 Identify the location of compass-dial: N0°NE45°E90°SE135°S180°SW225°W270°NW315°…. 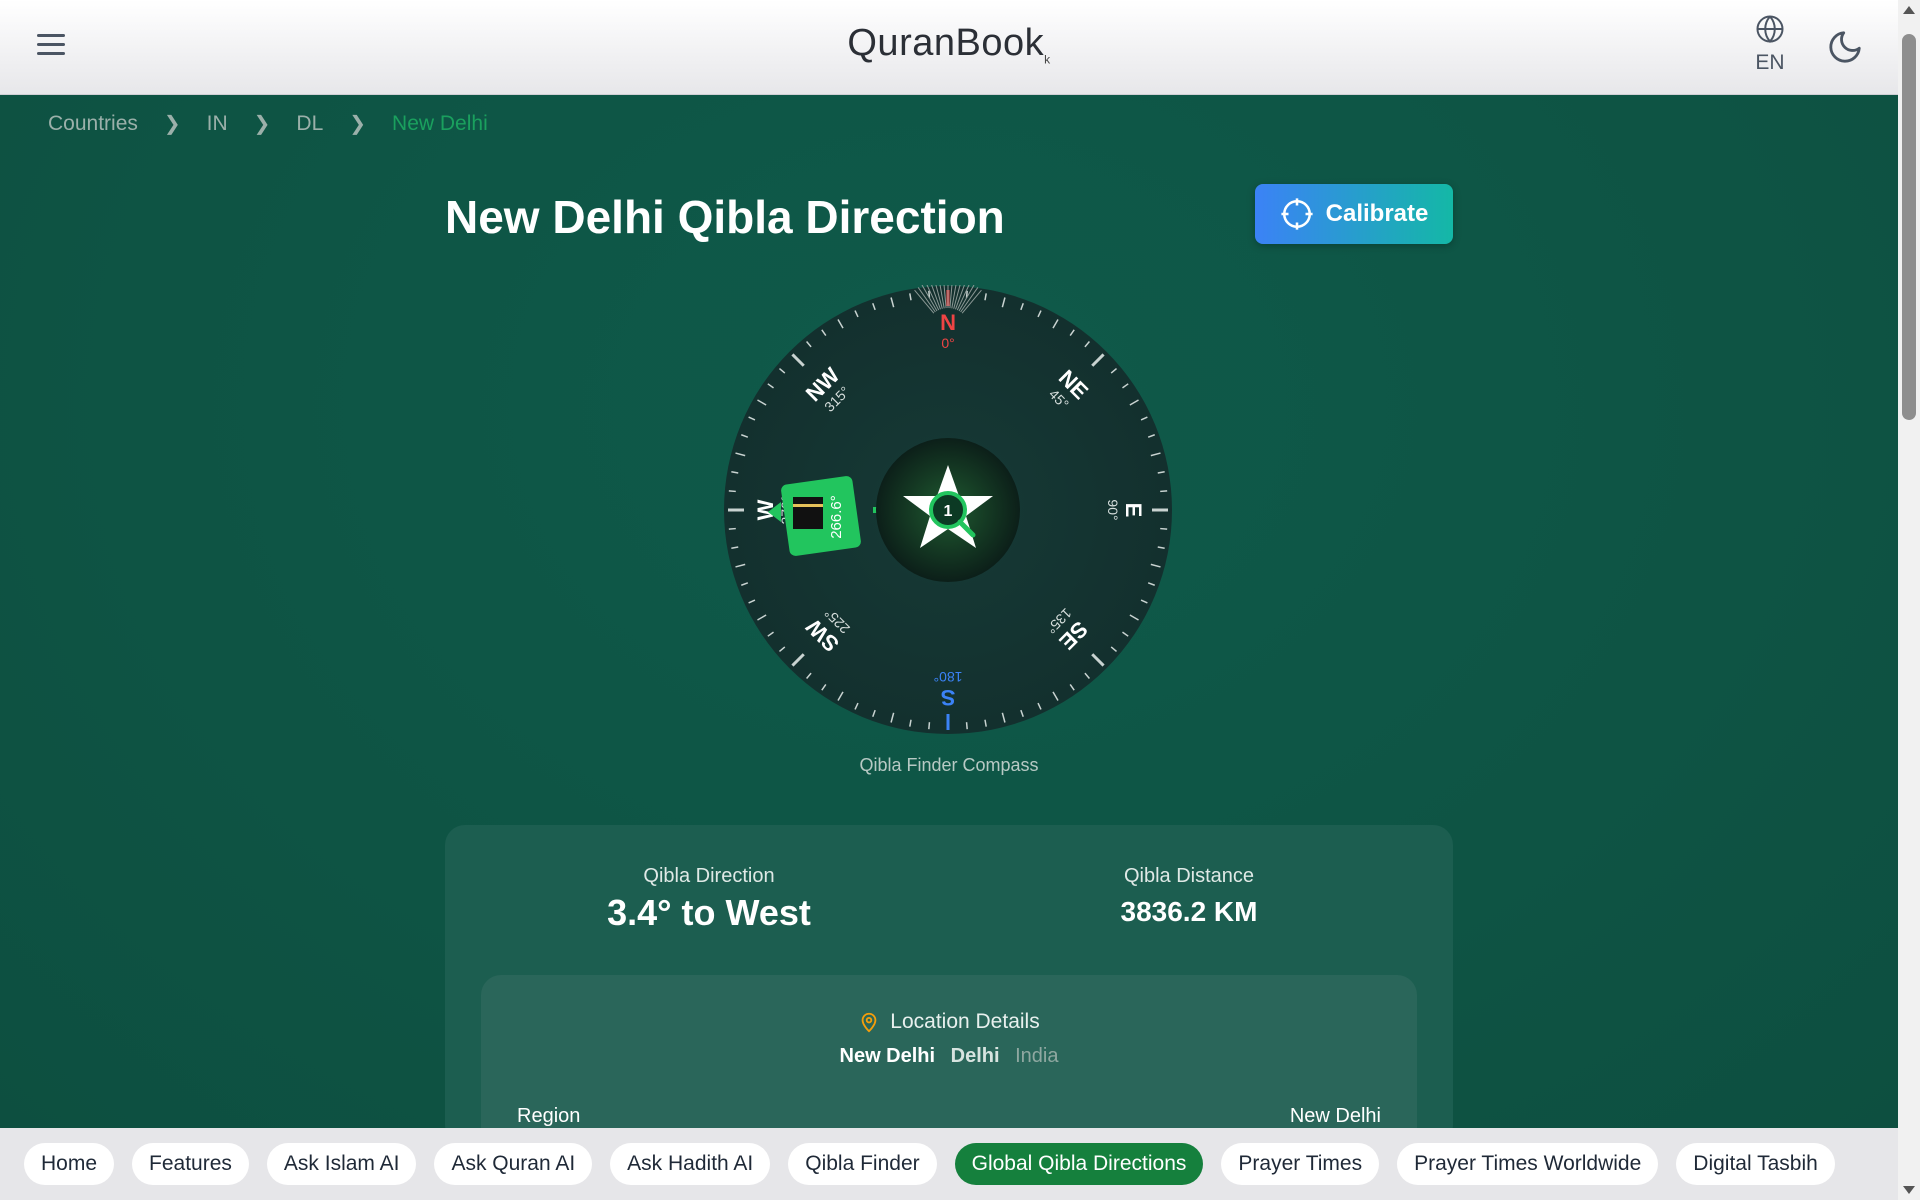
(948, 506).